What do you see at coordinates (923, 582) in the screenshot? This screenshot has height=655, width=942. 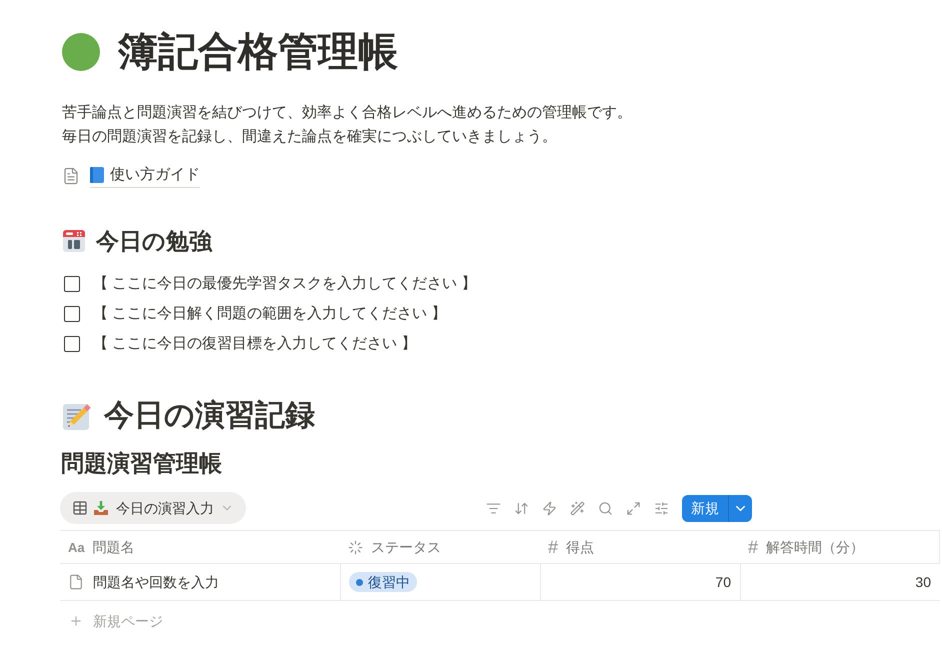 I see `number-value: 30` at bounding box center [923, 582].